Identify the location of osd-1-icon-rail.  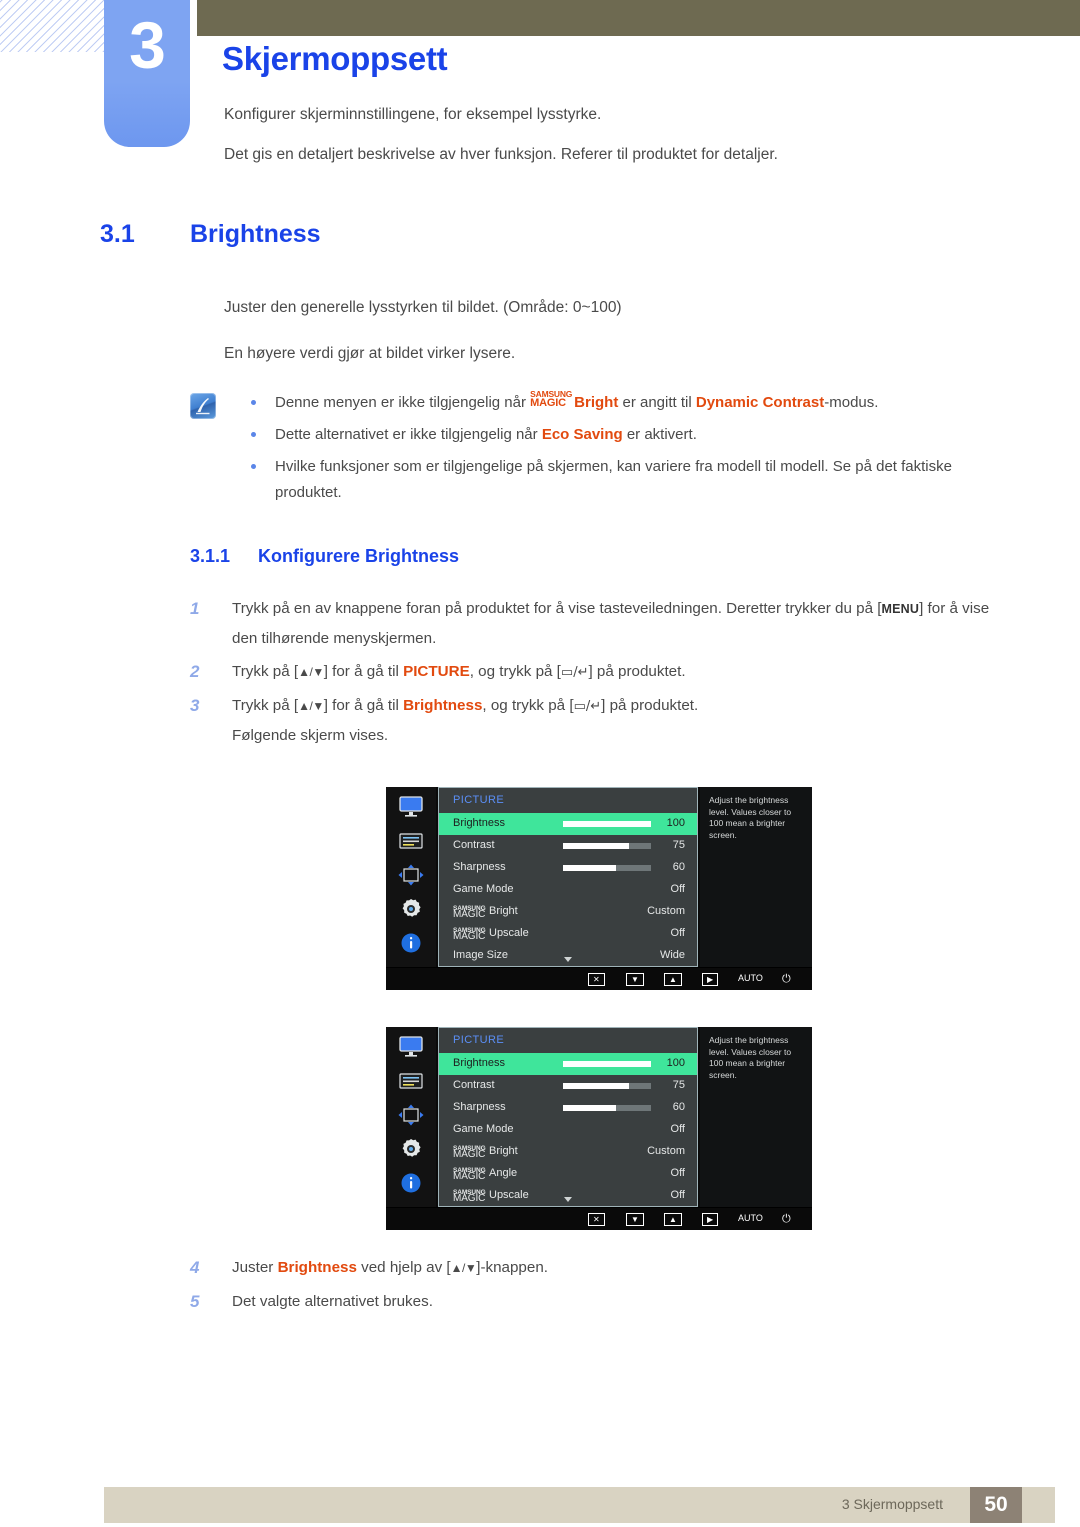
(411, 877).